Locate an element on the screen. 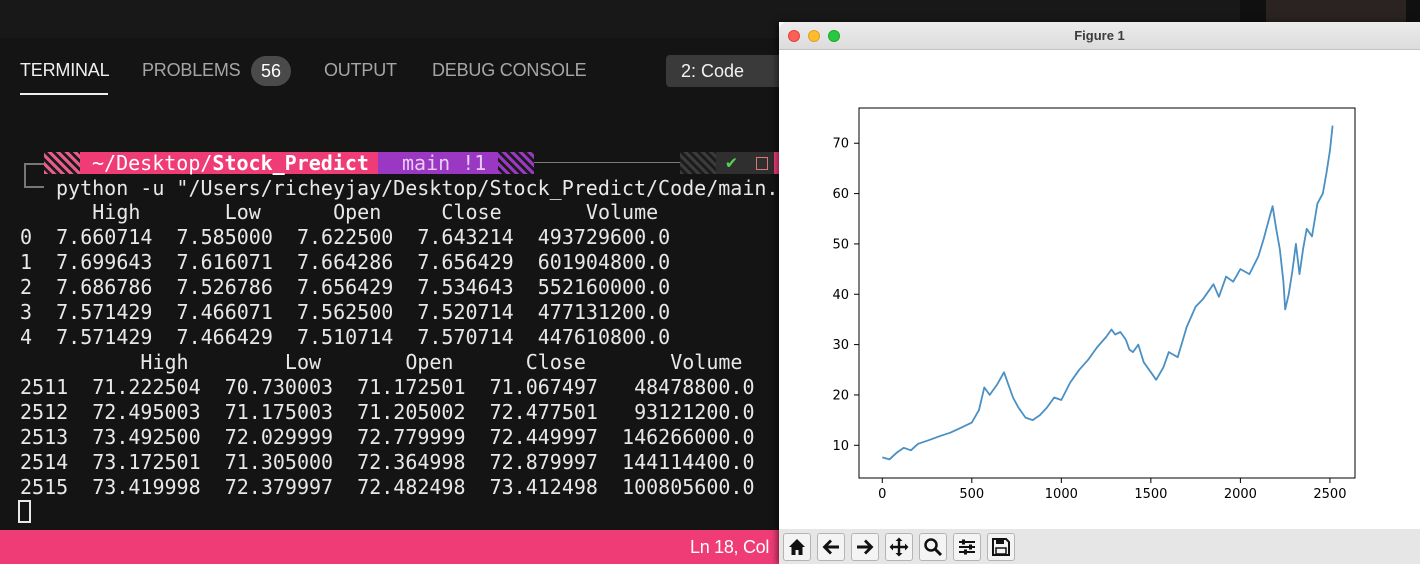 This screenshot has height=564, width=1420. pan-button is located at coordinates (899, 547).